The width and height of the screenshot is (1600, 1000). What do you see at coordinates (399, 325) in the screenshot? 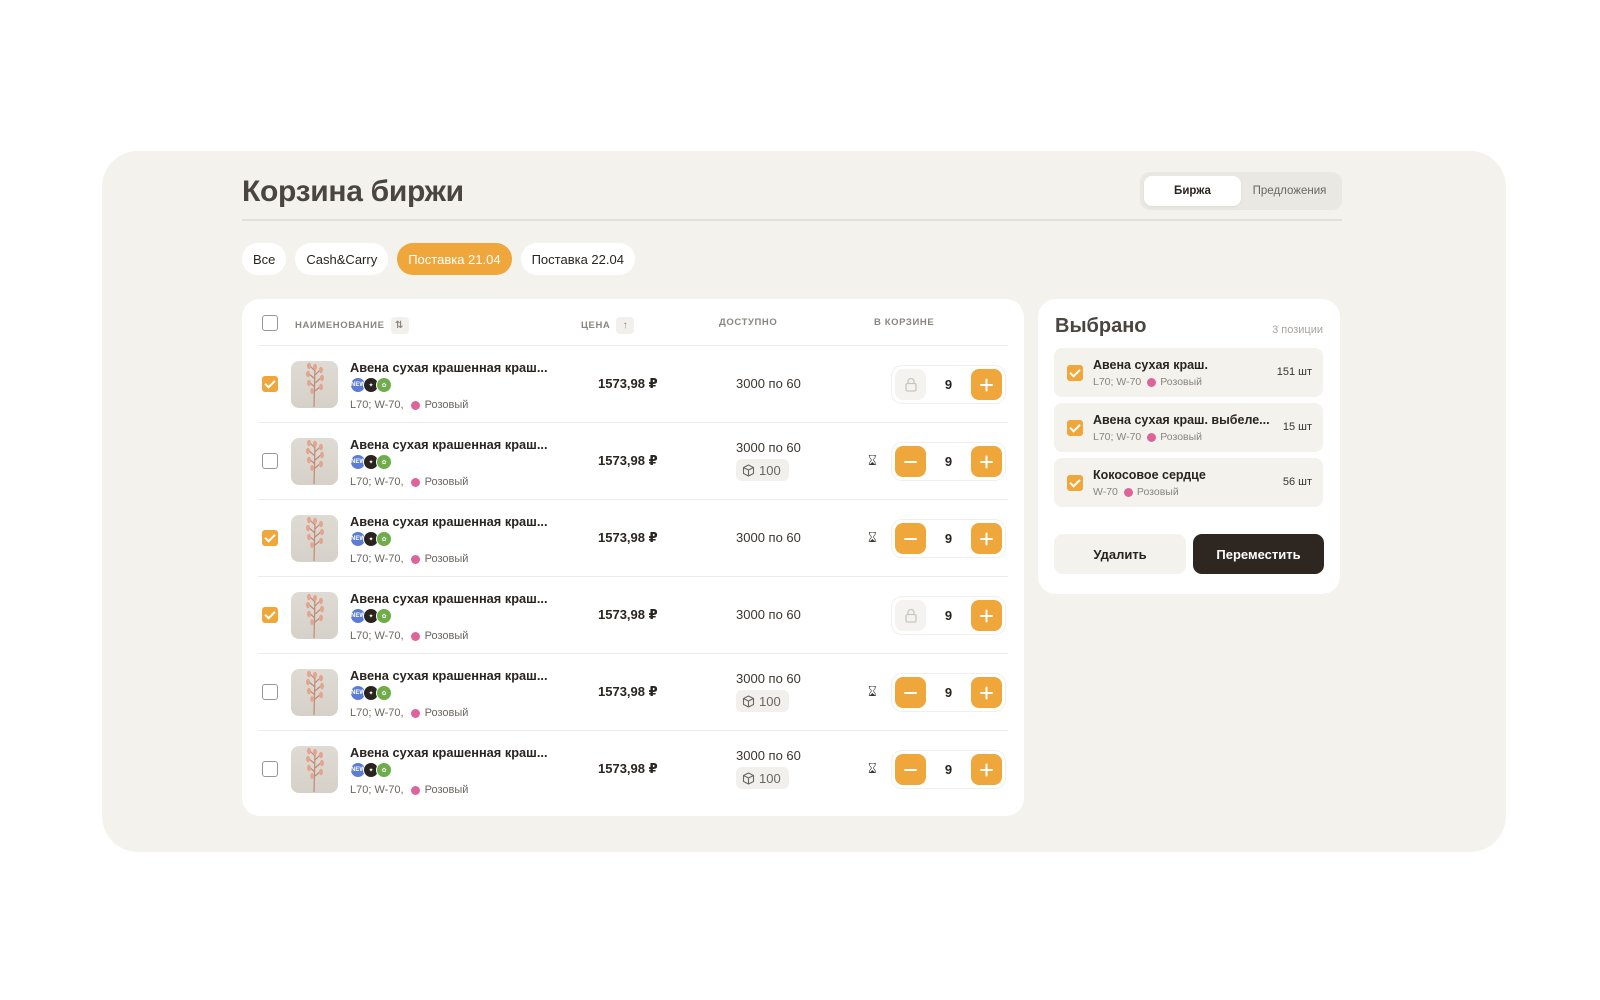
I see `sort-arrows-icon: ⇅` at bounding box center [399, 325].